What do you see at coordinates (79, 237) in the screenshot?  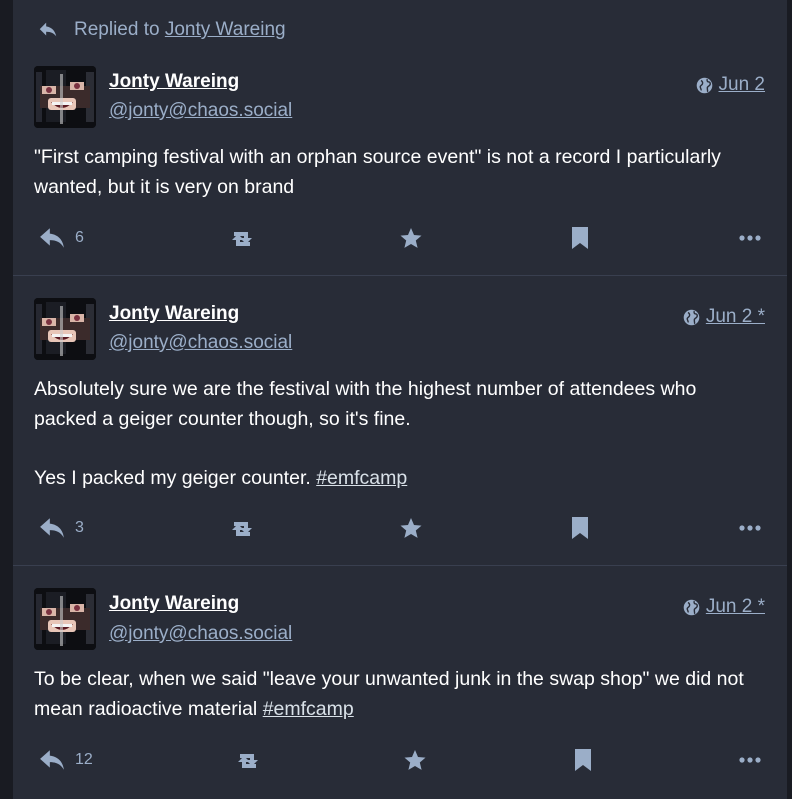 I see `reply-count: 6` at bounding box center [79, 237].